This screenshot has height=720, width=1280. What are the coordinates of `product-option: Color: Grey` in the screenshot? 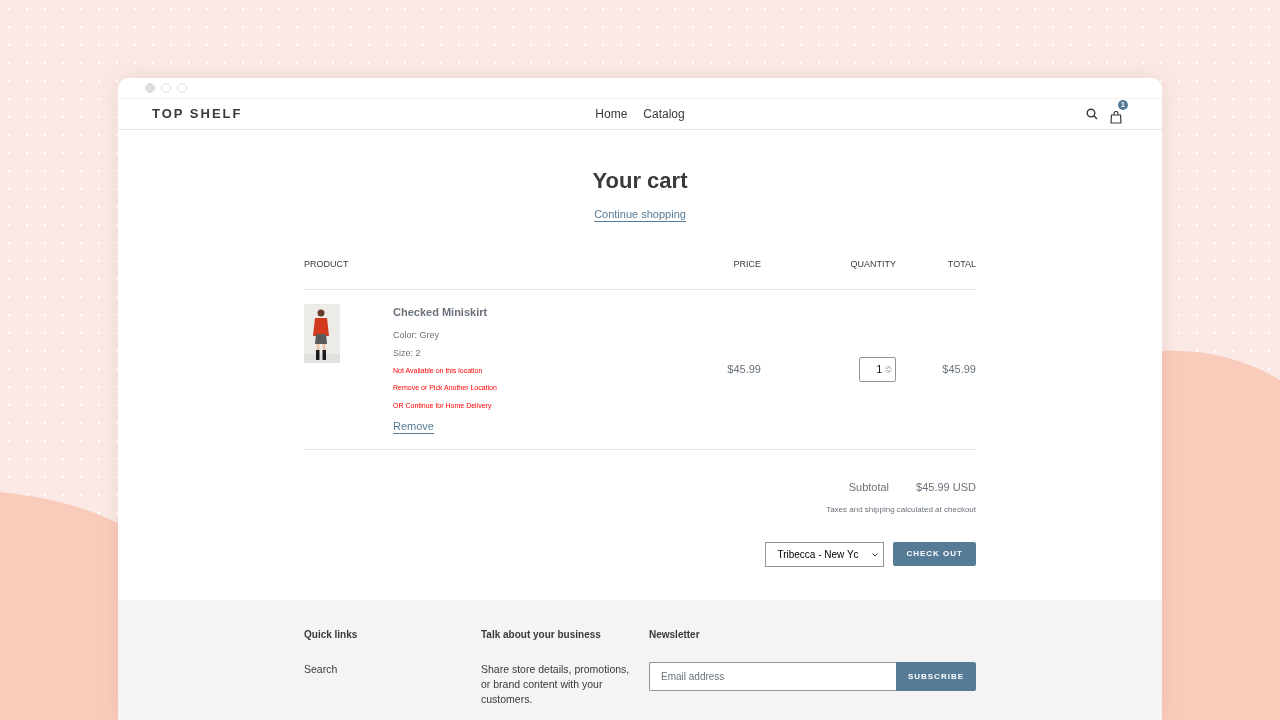 It's located at (527, 335).